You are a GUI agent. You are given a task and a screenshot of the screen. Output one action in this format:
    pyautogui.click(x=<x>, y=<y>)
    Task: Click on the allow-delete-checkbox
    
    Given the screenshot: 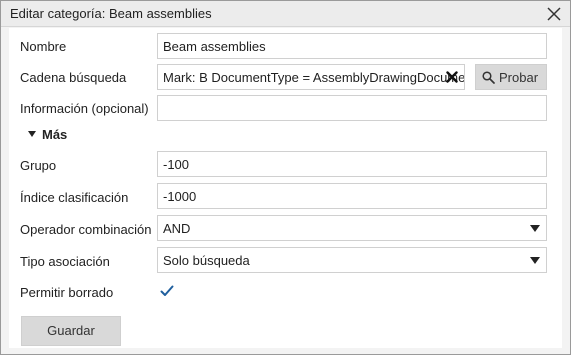 What is the action you would take?
    pyautogui.click(x=167, y=291)
    